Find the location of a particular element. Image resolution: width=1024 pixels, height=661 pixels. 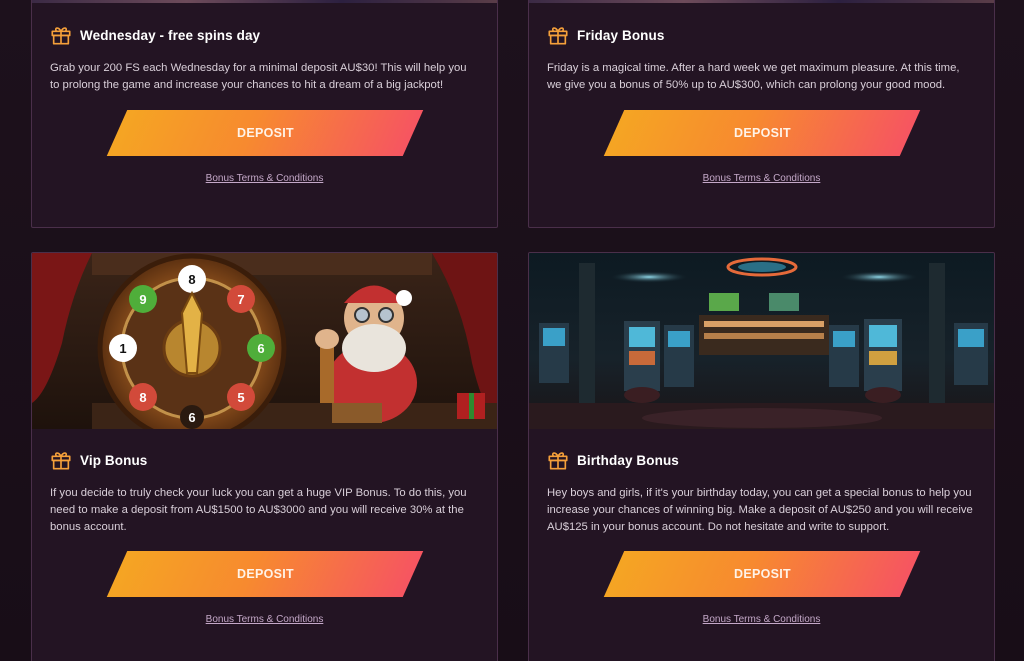

card-title-row: Birthday Bonus is located at coordinates (761, 460).